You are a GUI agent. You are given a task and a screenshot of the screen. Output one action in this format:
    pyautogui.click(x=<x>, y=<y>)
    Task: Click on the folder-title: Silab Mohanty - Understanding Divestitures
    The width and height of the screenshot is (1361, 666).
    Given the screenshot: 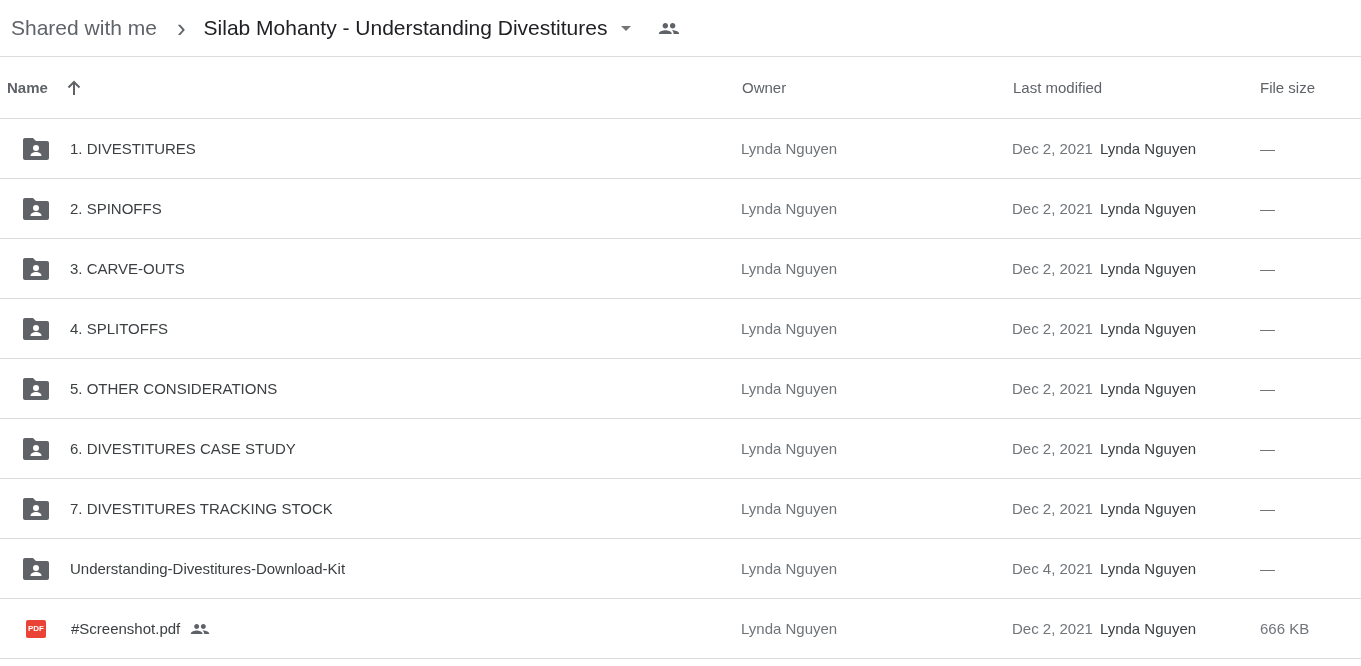 What is the action you would take?
    pyautogui.click(x=405, y=28)
    